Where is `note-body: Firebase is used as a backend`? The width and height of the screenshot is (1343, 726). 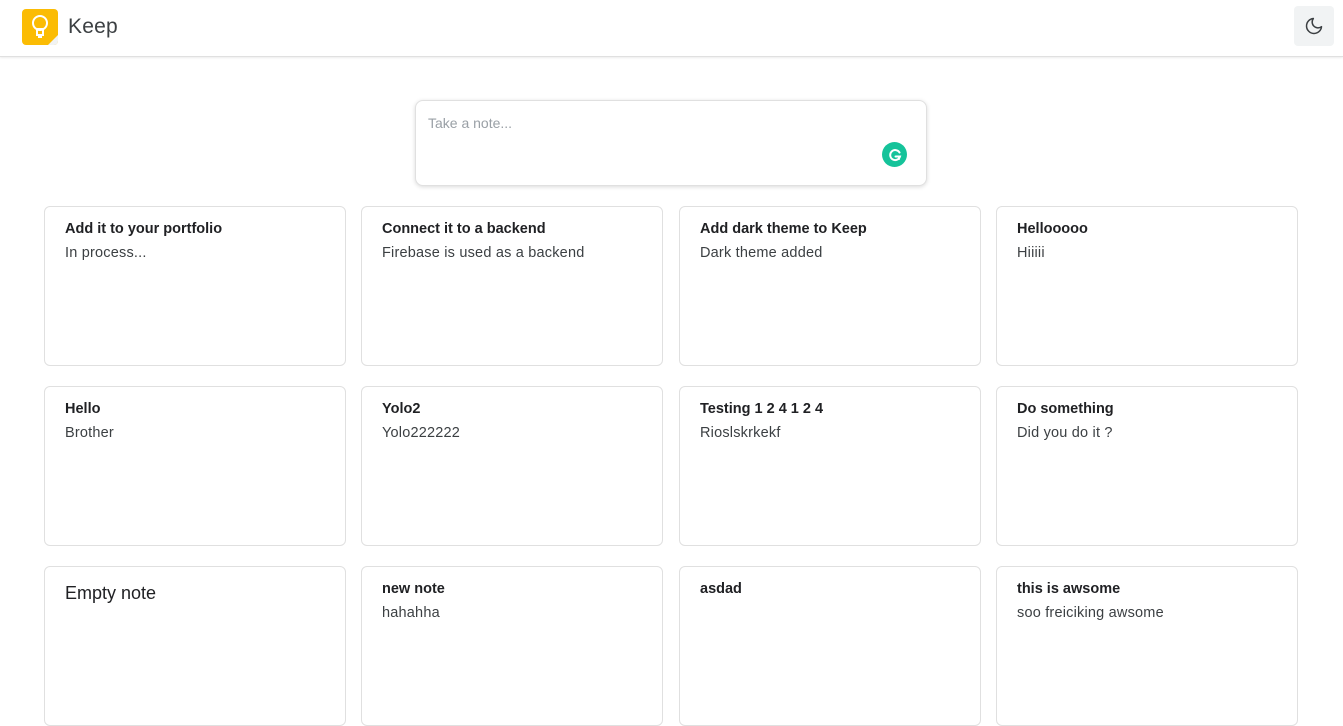
note-body: Firebase is used as a backend is located at coordinates (483, 253).